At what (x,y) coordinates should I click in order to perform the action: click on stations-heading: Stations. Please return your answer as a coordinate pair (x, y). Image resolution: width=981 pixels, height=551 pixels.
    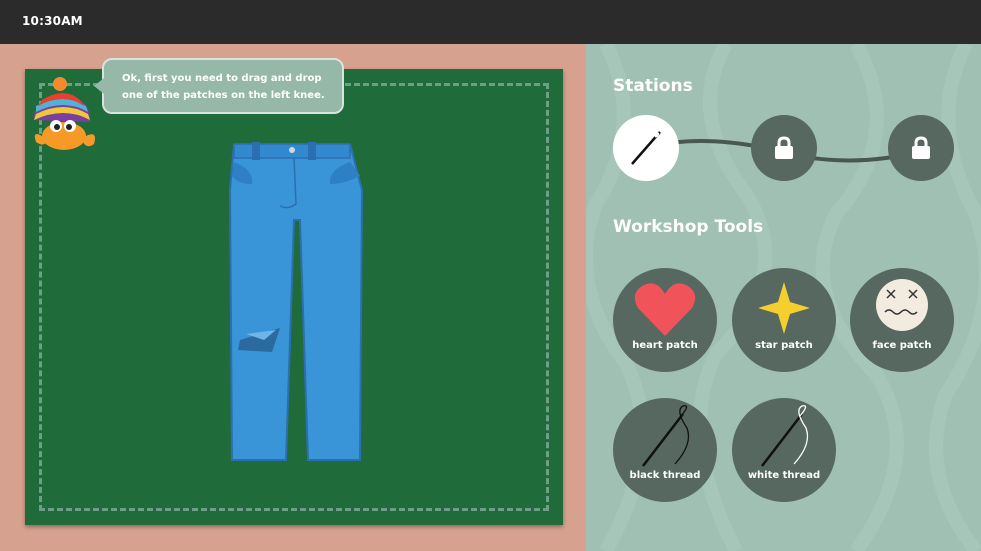
    Looking at the image, I should click on (653, 86).